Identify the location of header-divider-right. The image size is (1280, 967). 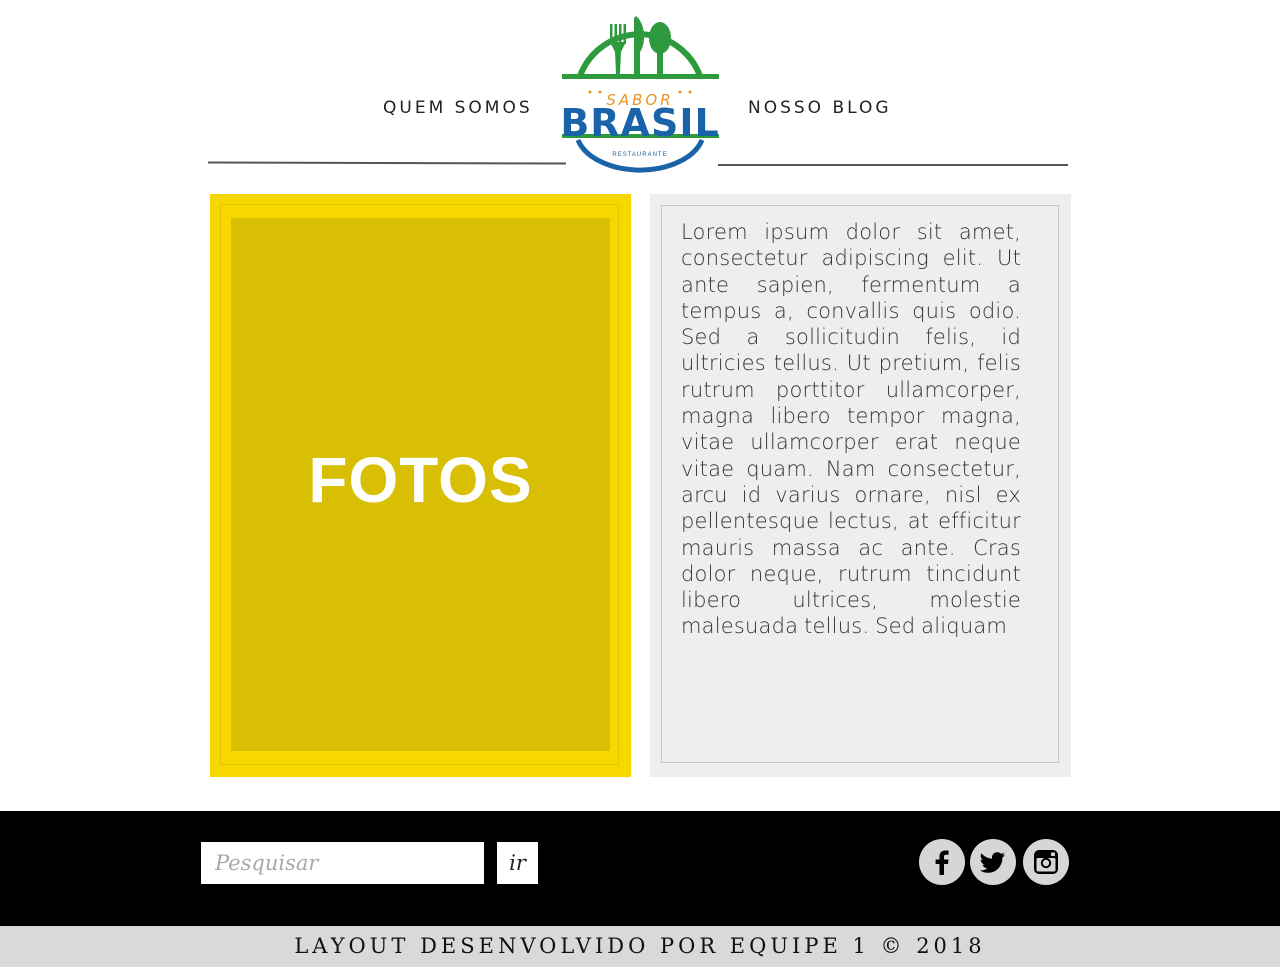
(893, 165).